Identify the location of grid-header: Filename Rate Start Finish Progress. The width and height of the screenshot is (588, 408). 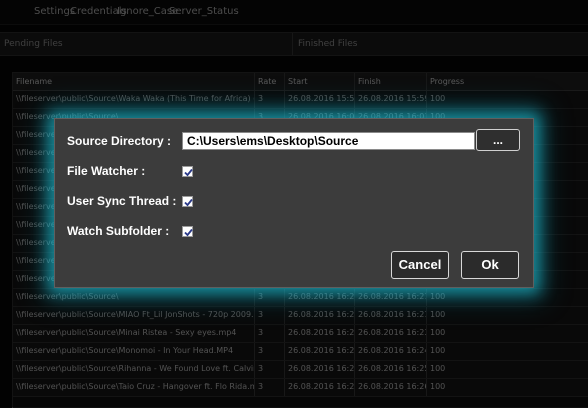
(300, 82).